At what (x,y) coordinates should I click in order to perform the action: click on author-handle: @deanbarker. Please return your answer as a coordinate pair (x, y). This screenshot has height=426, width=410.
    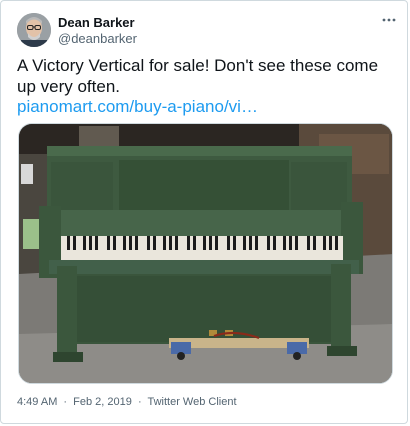
    Looking at the image, I should click on (97, 38).